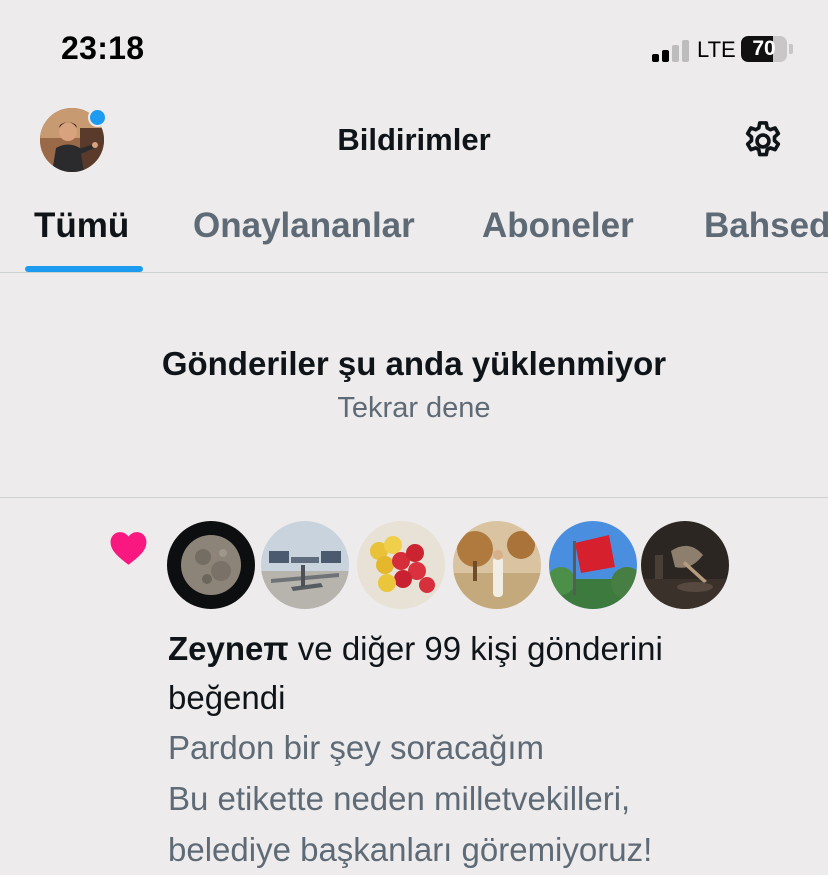  What do you see at coordinates (414, 408) in the screenshot?
I see `retry-link: Tekrar dene` at bounding box center [414, 408].